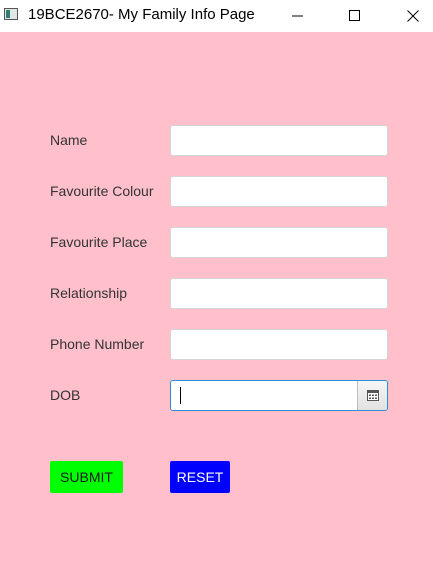 The height and width of the screenshot is (572, 433). I want to click on dob-date-picker, so click(279, 395).